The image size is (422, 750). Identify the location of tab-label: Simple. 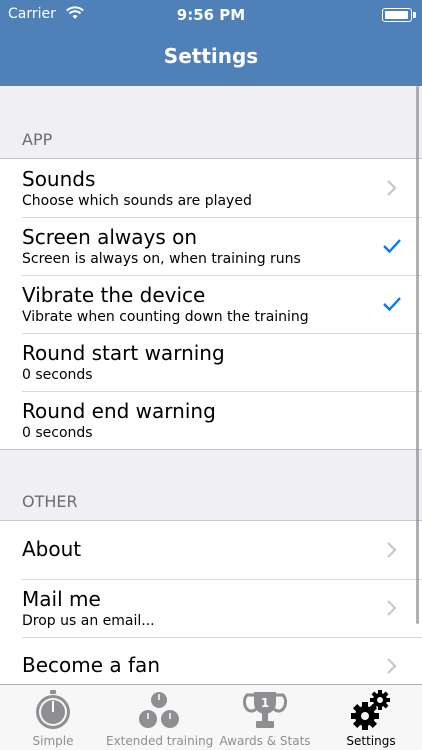
(53, 741).